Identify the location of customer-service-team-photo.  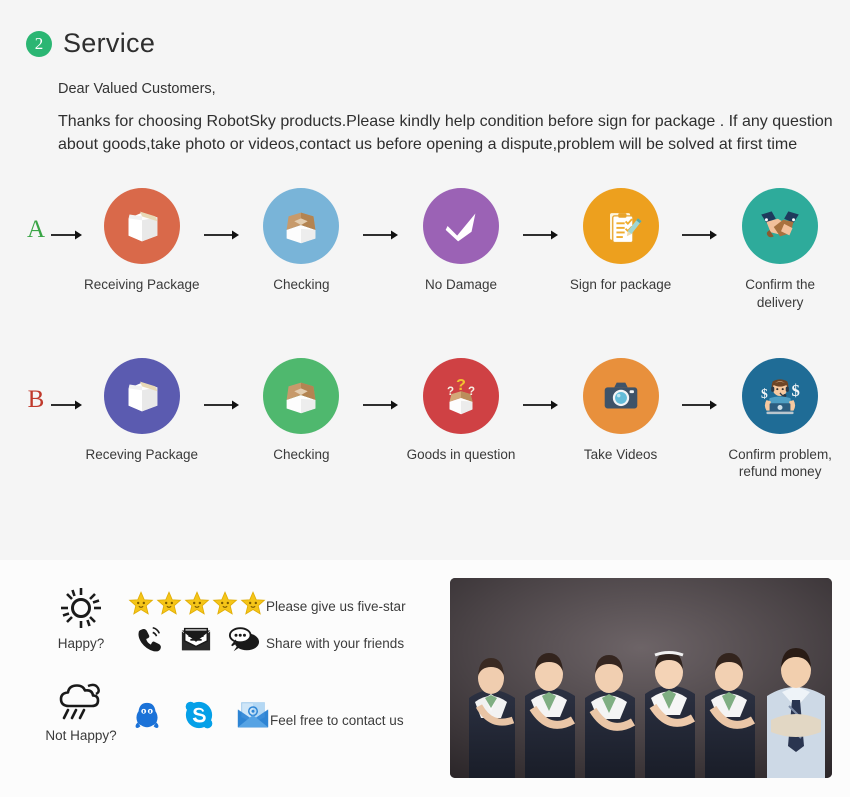
(641, 678).